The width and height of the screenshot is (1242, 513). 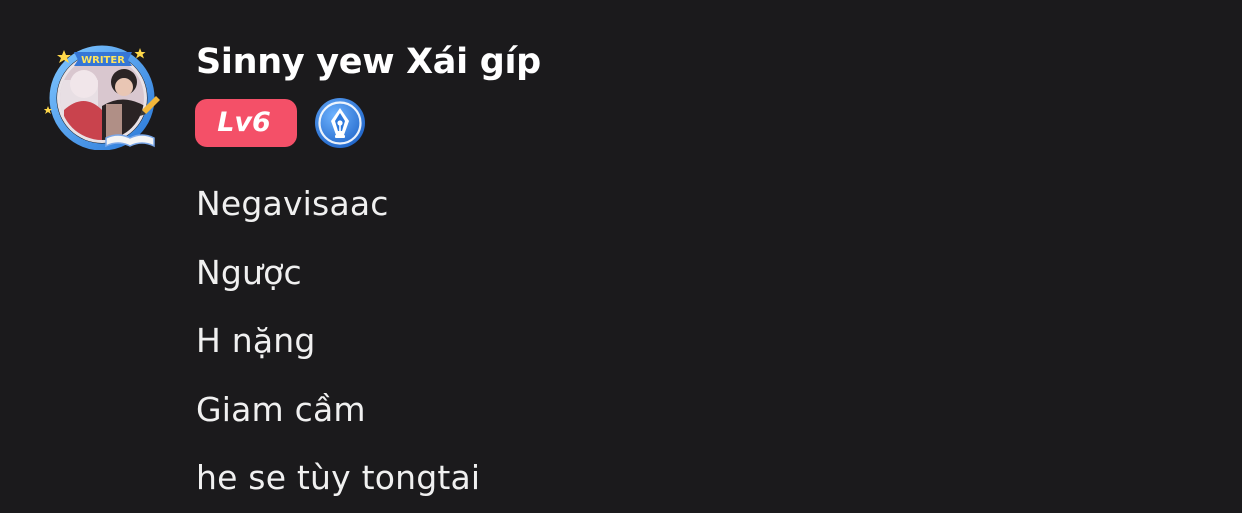 I want to click on writer-frame-avatar-icon: WRITER, so click(x=102, y=97).